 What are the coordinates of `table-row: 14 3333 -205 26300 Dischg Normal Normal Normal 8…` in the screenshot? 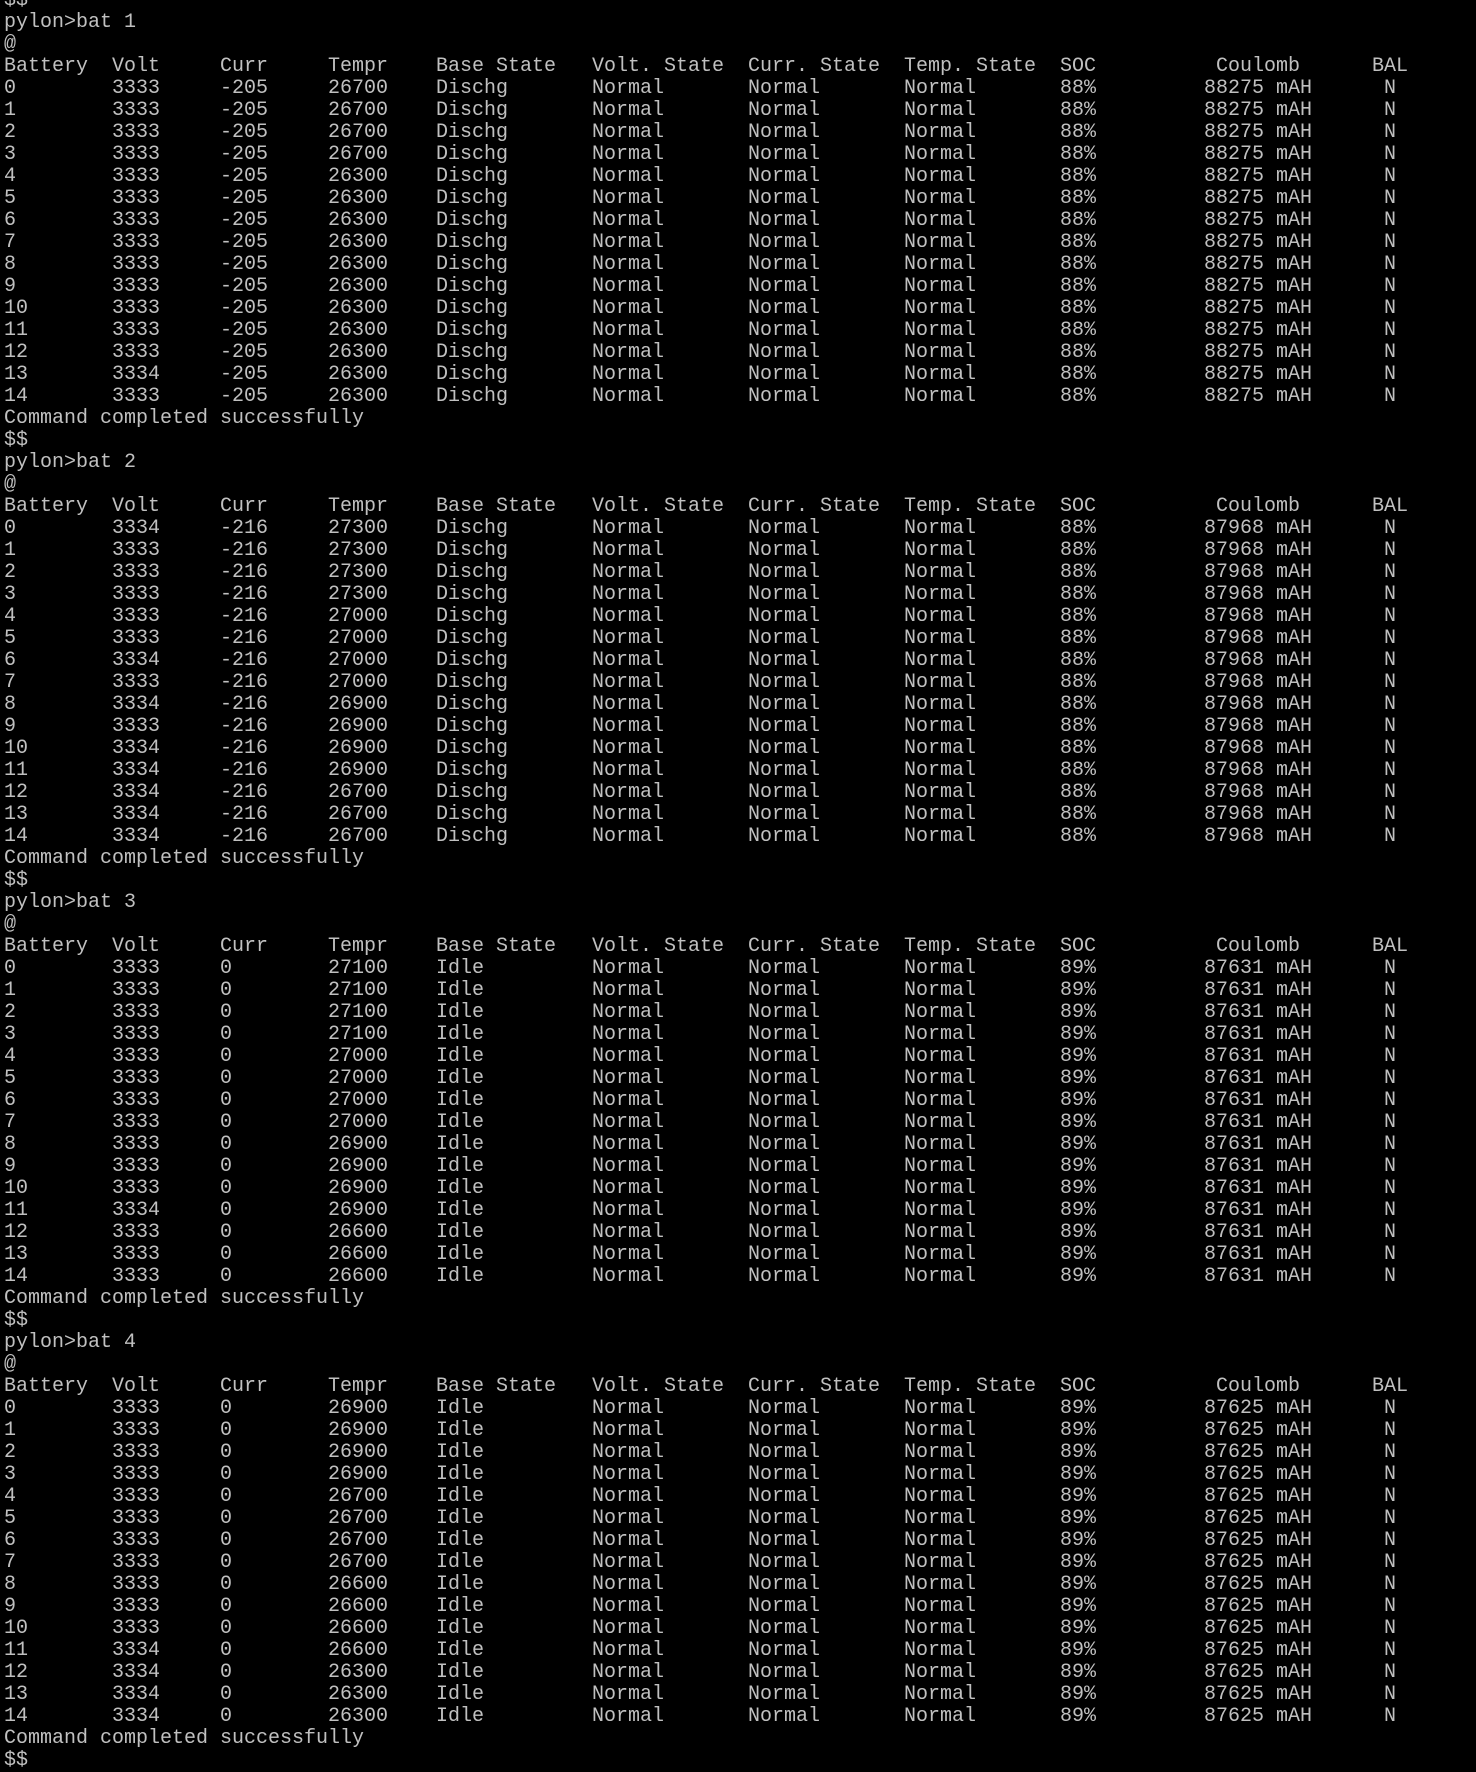 It's located at (740, 397).